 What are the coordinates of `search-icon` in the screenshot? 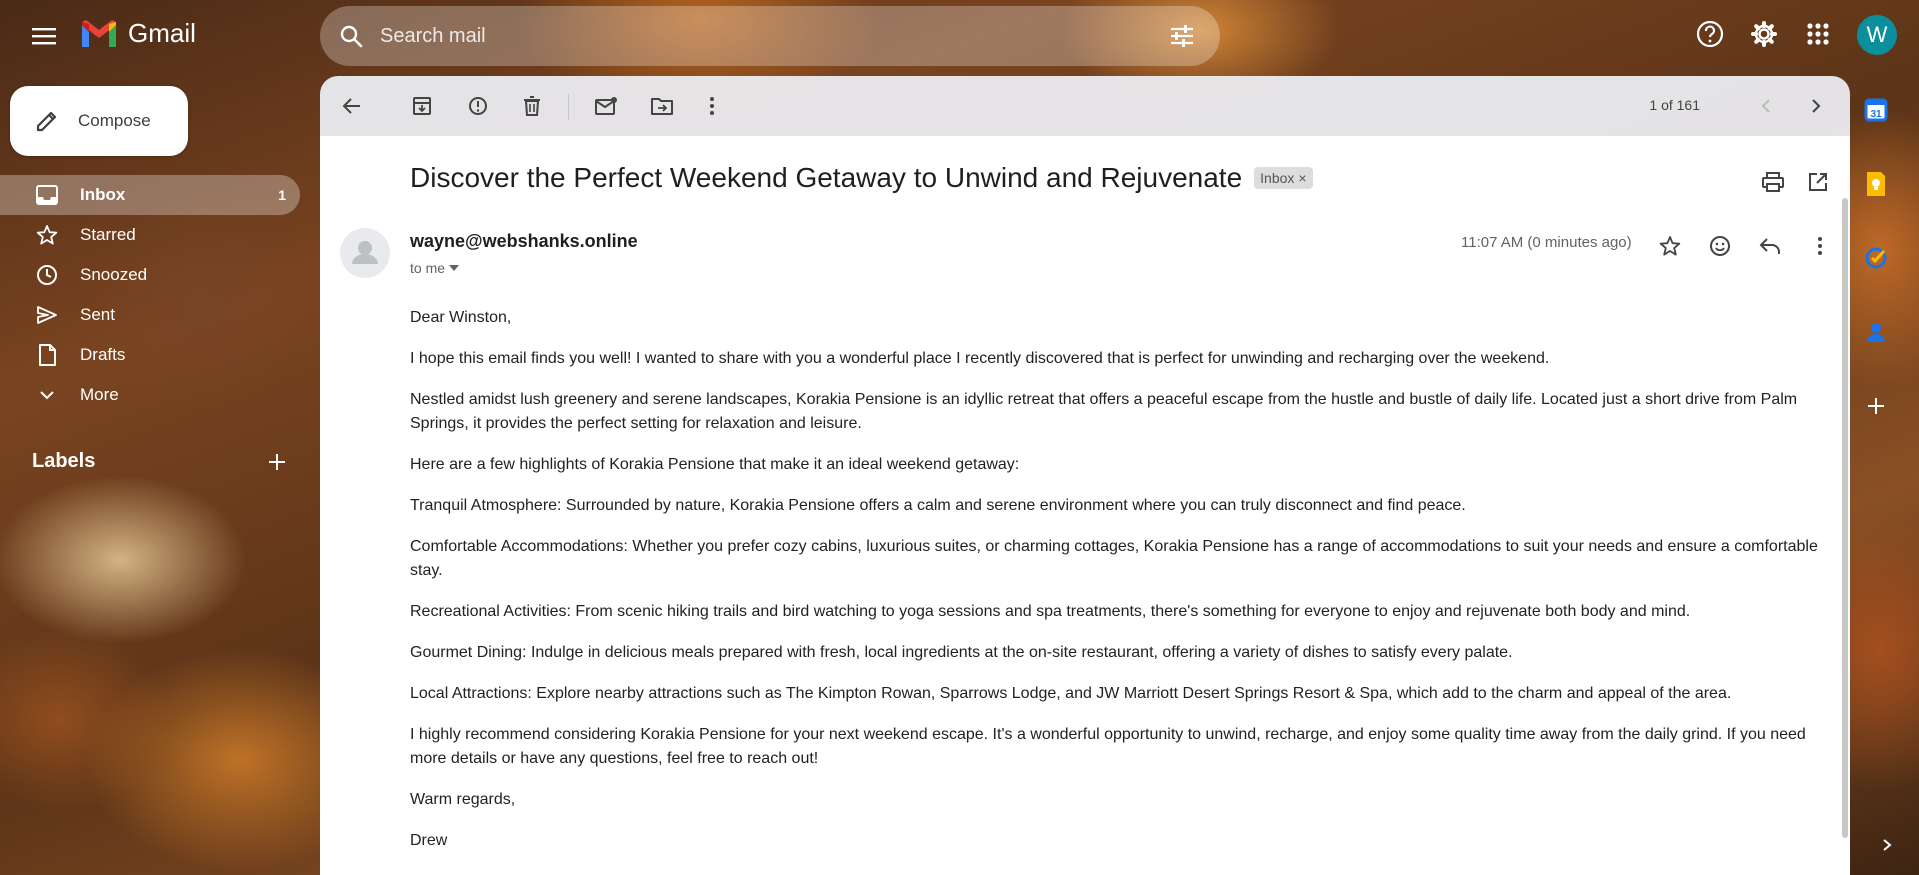 It's located at (351, 36).